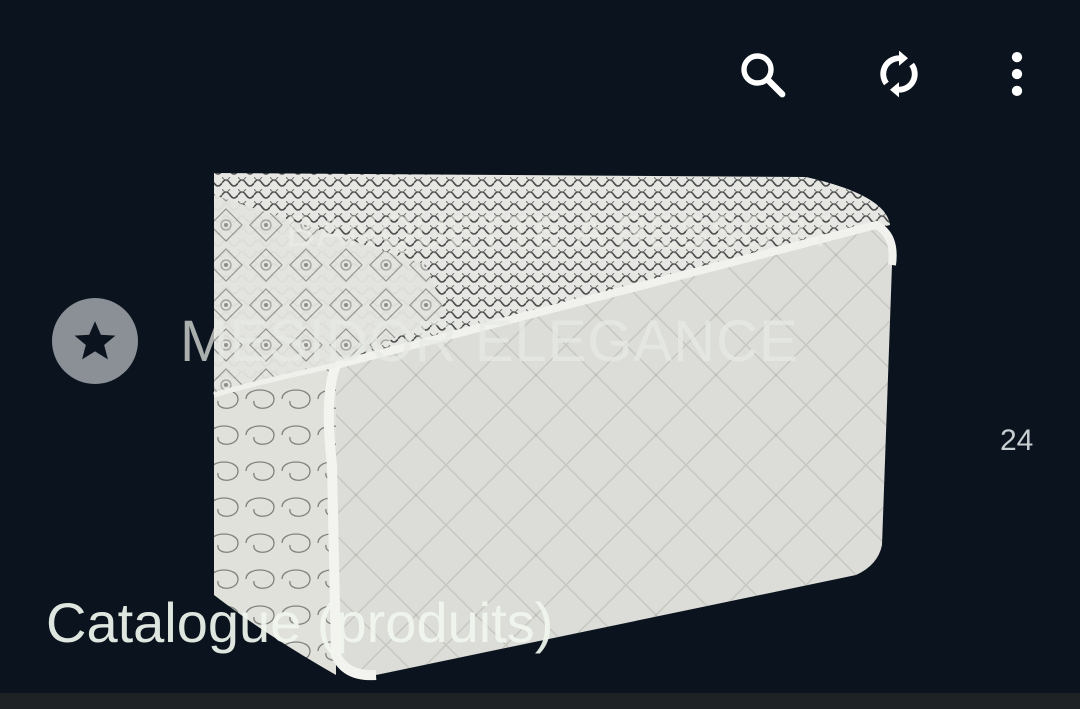 The height and width of the screenshot is (709, 1080). Describe the element at coordinates (489, 341) in the screenshot. I see `product-name: MESIDOR ELEGANCE` at that location.